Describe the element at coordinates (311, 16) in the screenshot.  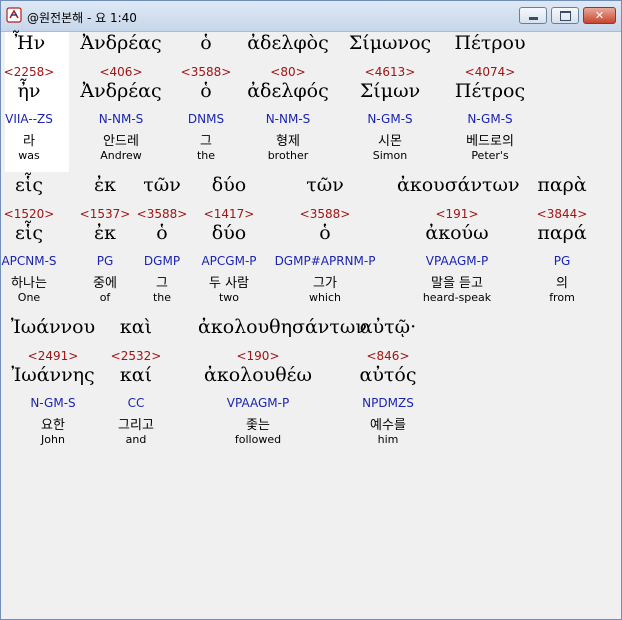
I see `title-bar: @원전본해 - 요 1:40 ✕` at that location.